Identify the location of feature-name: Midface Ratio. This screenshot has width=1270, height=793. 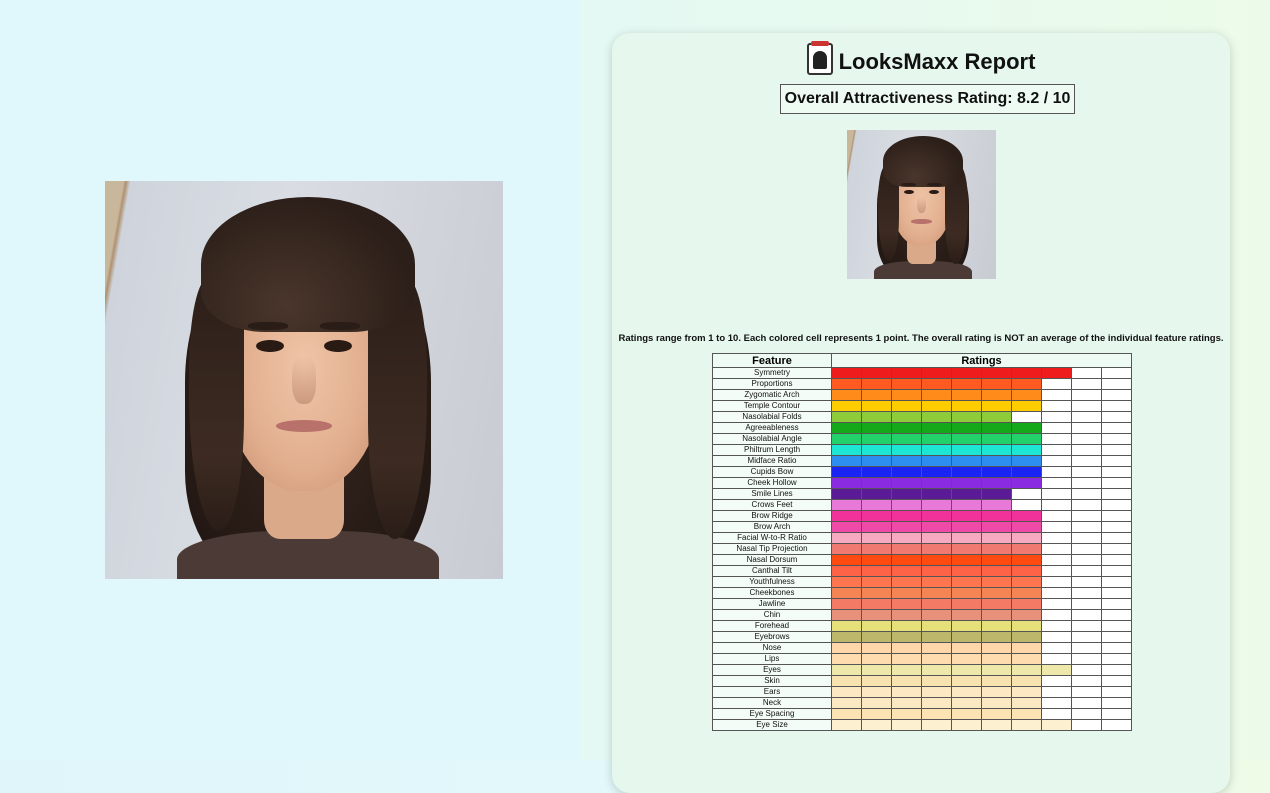
(772, 461).